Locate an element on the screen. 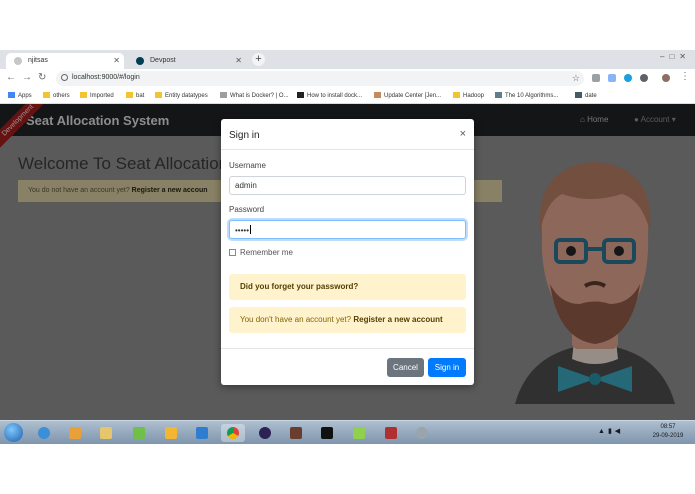 Image resolution: width=695 pixels, height=494 pixels. bookmark-star-icon: ☆ is located at coordinates (576, 78).